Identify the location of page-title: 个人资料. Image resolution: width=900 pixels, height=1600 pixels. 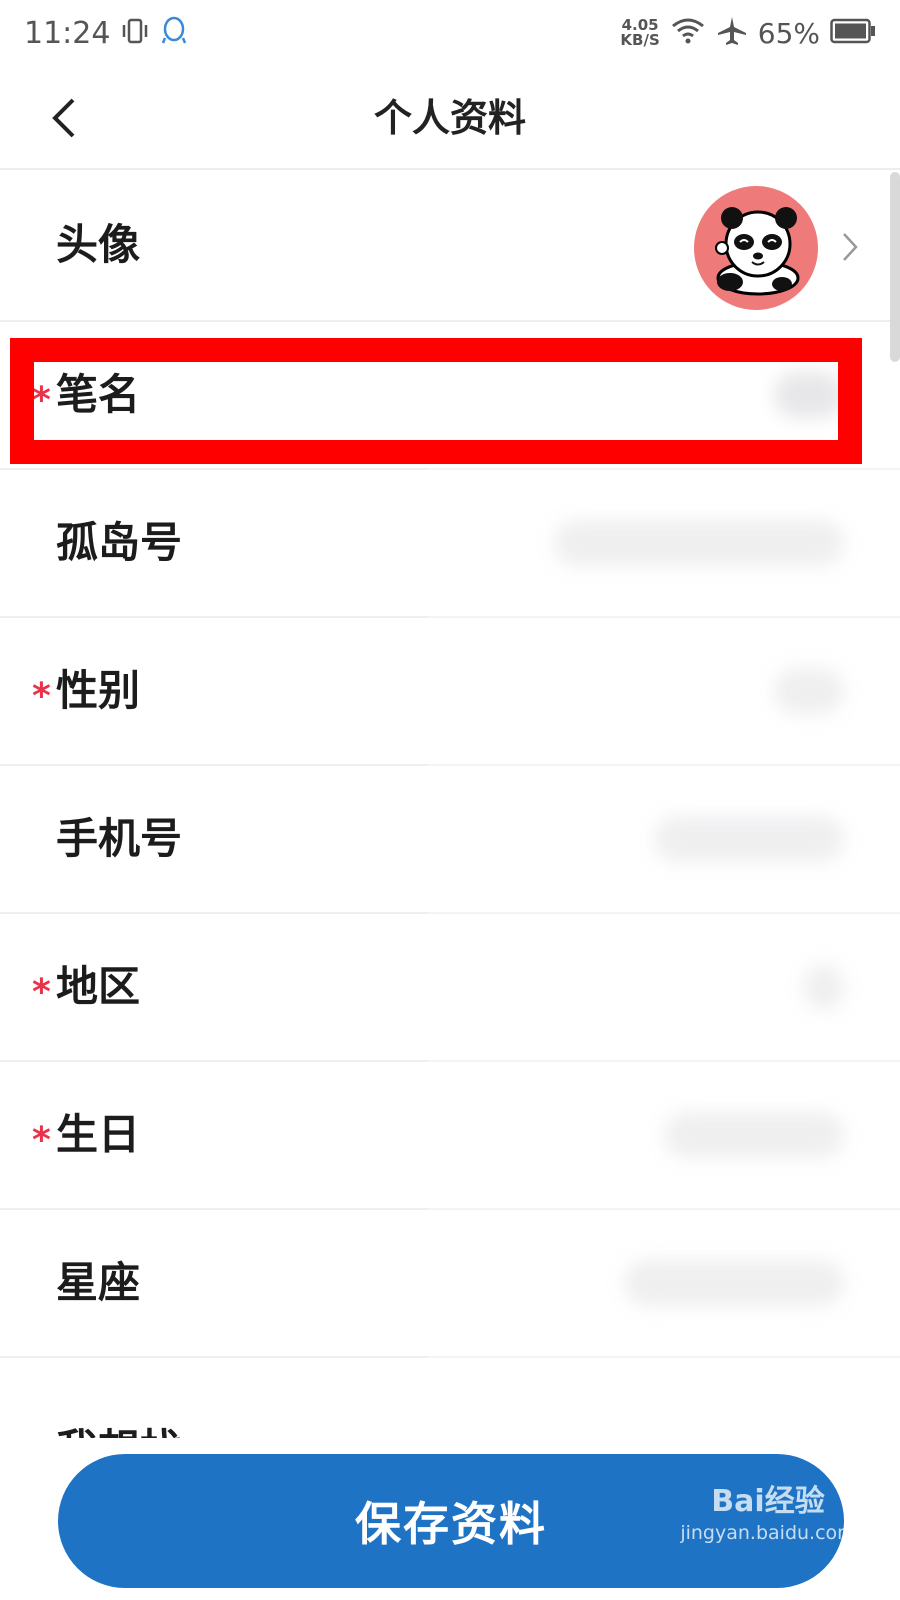
(449, 118).